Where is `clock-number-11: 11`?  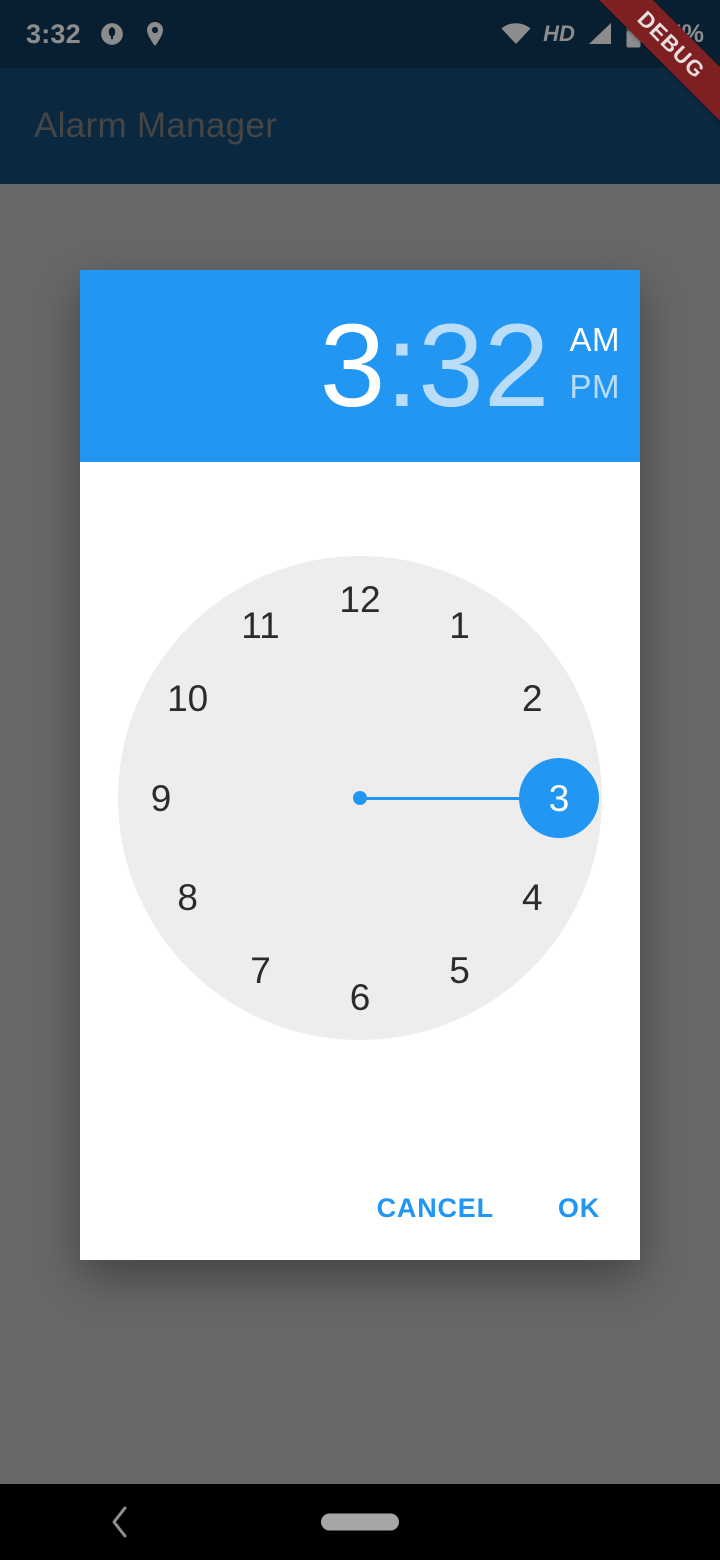
clock-number-11: 11 is located at coordinates (261, 626).